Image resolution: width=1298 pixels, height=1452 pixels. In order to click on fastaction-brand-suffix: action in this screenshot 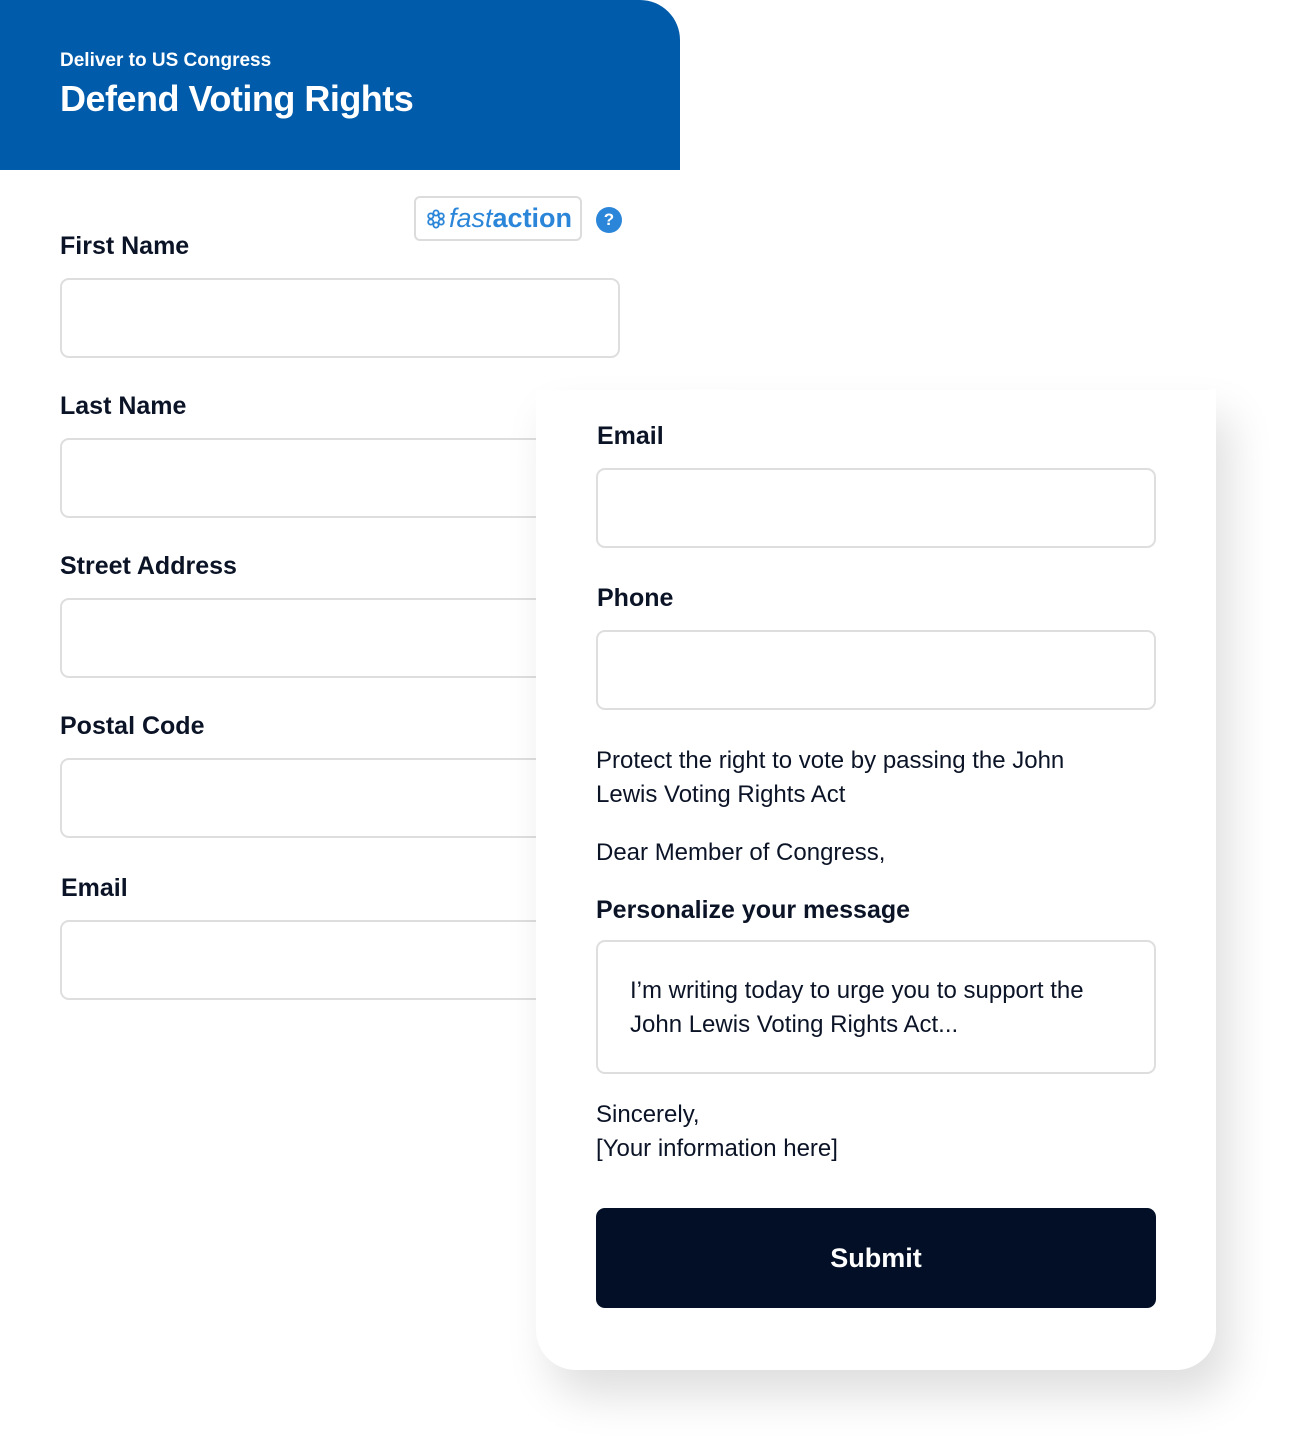, I will do `click(532, 218)`.